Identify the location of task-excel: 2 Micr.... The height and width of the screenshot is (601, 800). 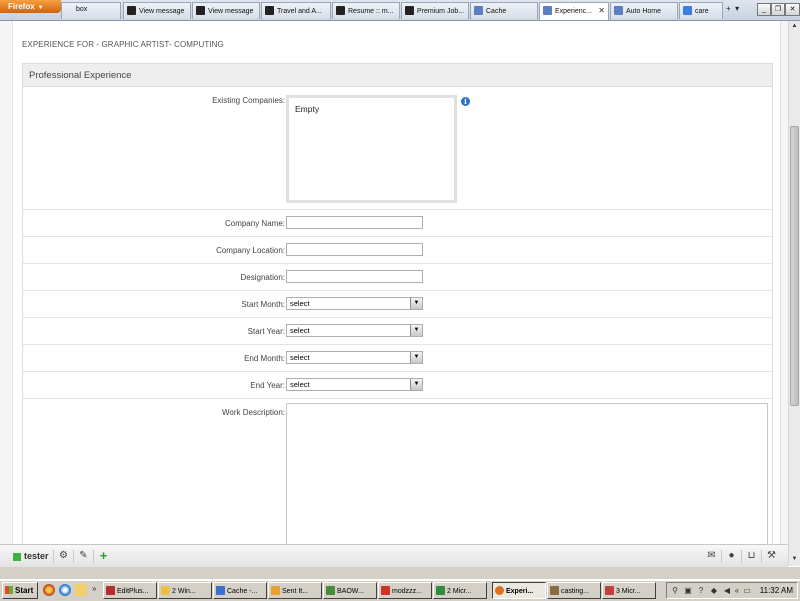
(460, 590).